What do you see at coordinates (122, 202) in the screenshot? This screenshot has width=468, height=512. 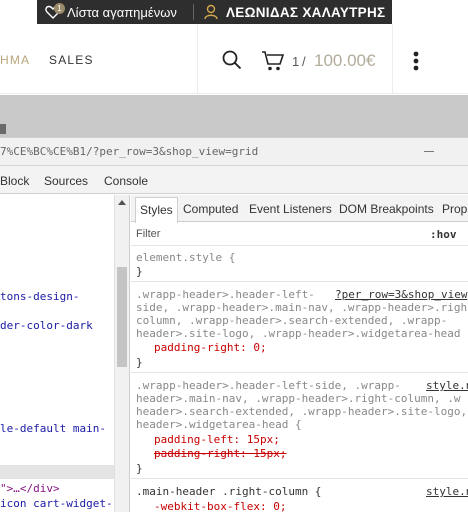 I see `scroll-up-arrow-icon` at bounding box center [122, 202].